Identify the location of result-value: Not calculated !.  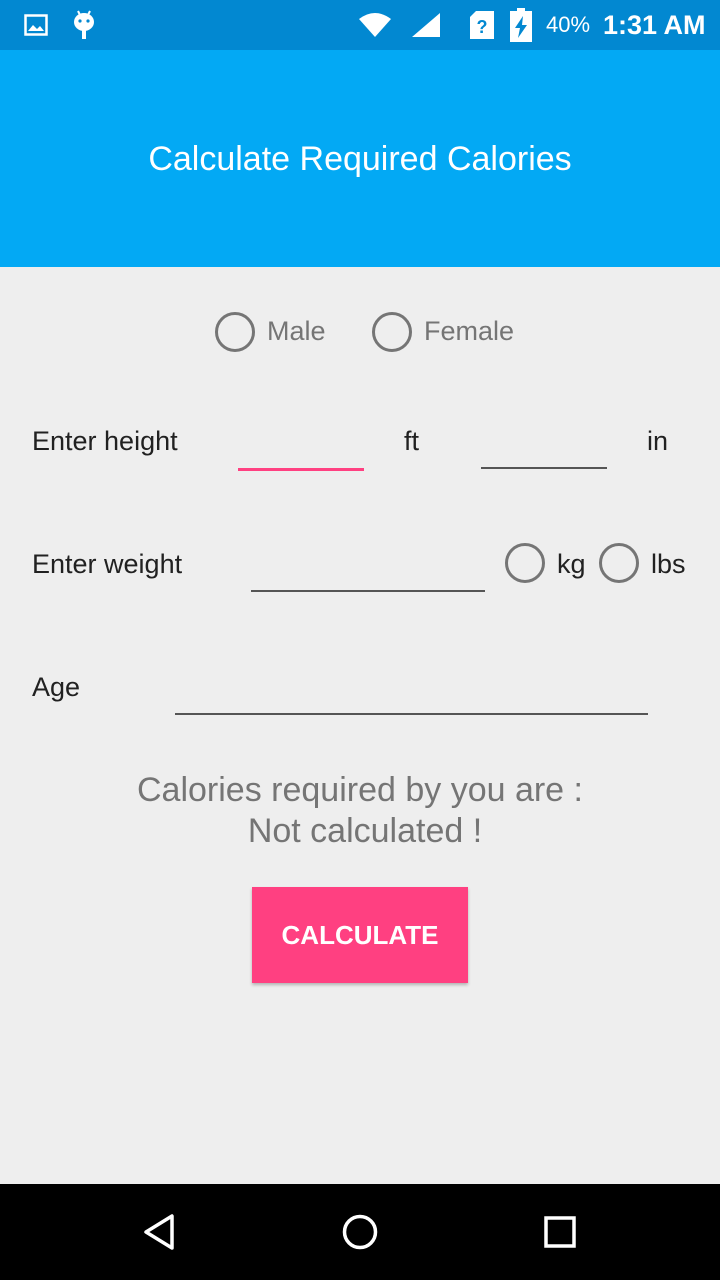
(365, 831).